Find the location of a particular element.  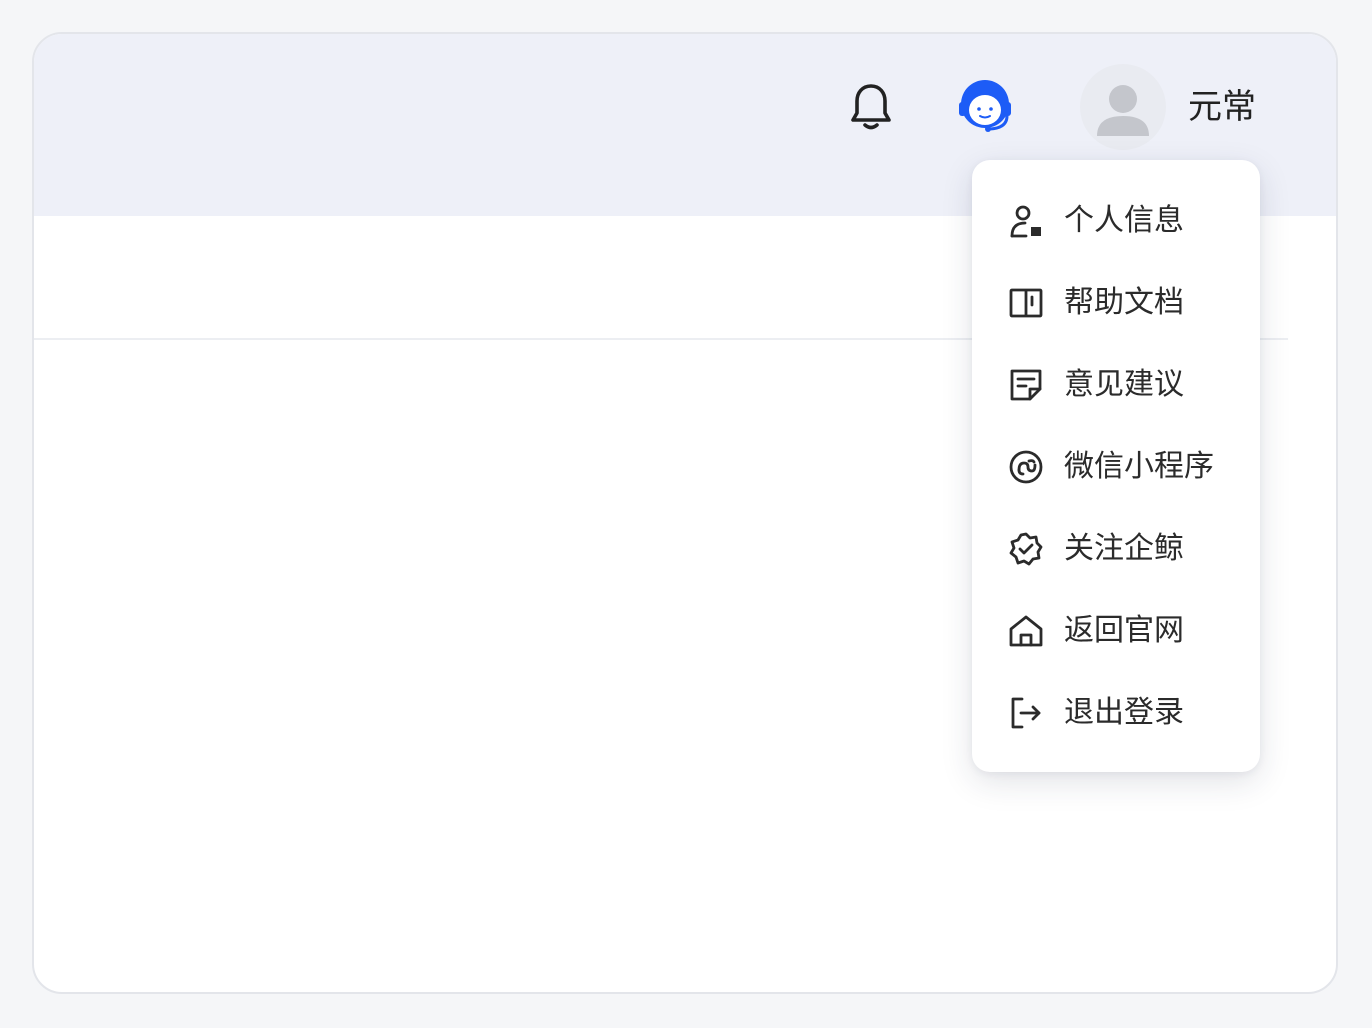

user-profile-icon is located at coordinates (1025, 221).